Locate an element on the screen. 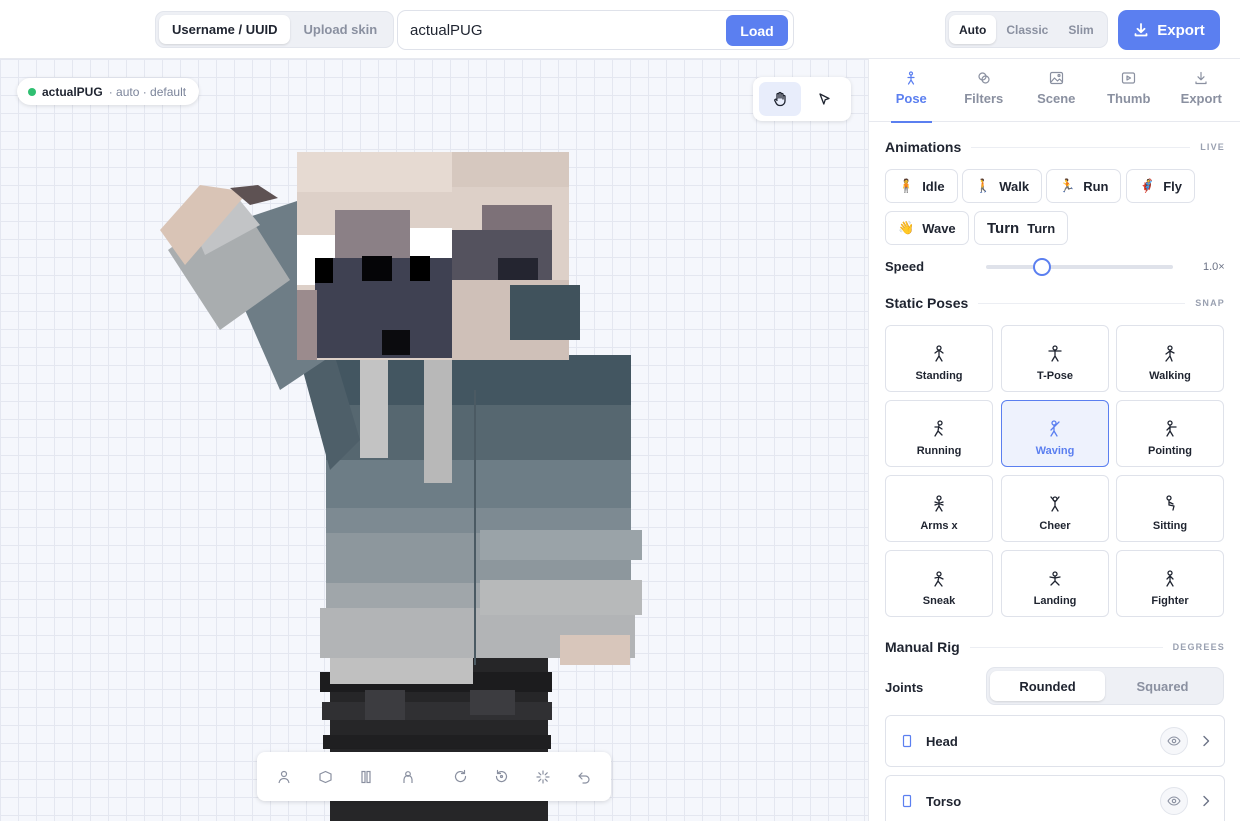  undo-icon is located at coordinates (584, 777).